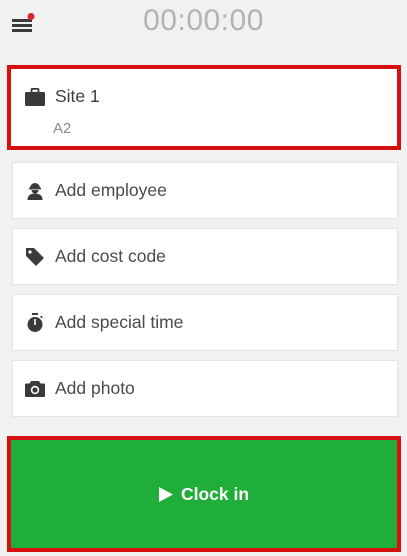  Describe the element at coordinates (205, 388) in the screenshot. I see `add-photo-button: Add photo` at that location.